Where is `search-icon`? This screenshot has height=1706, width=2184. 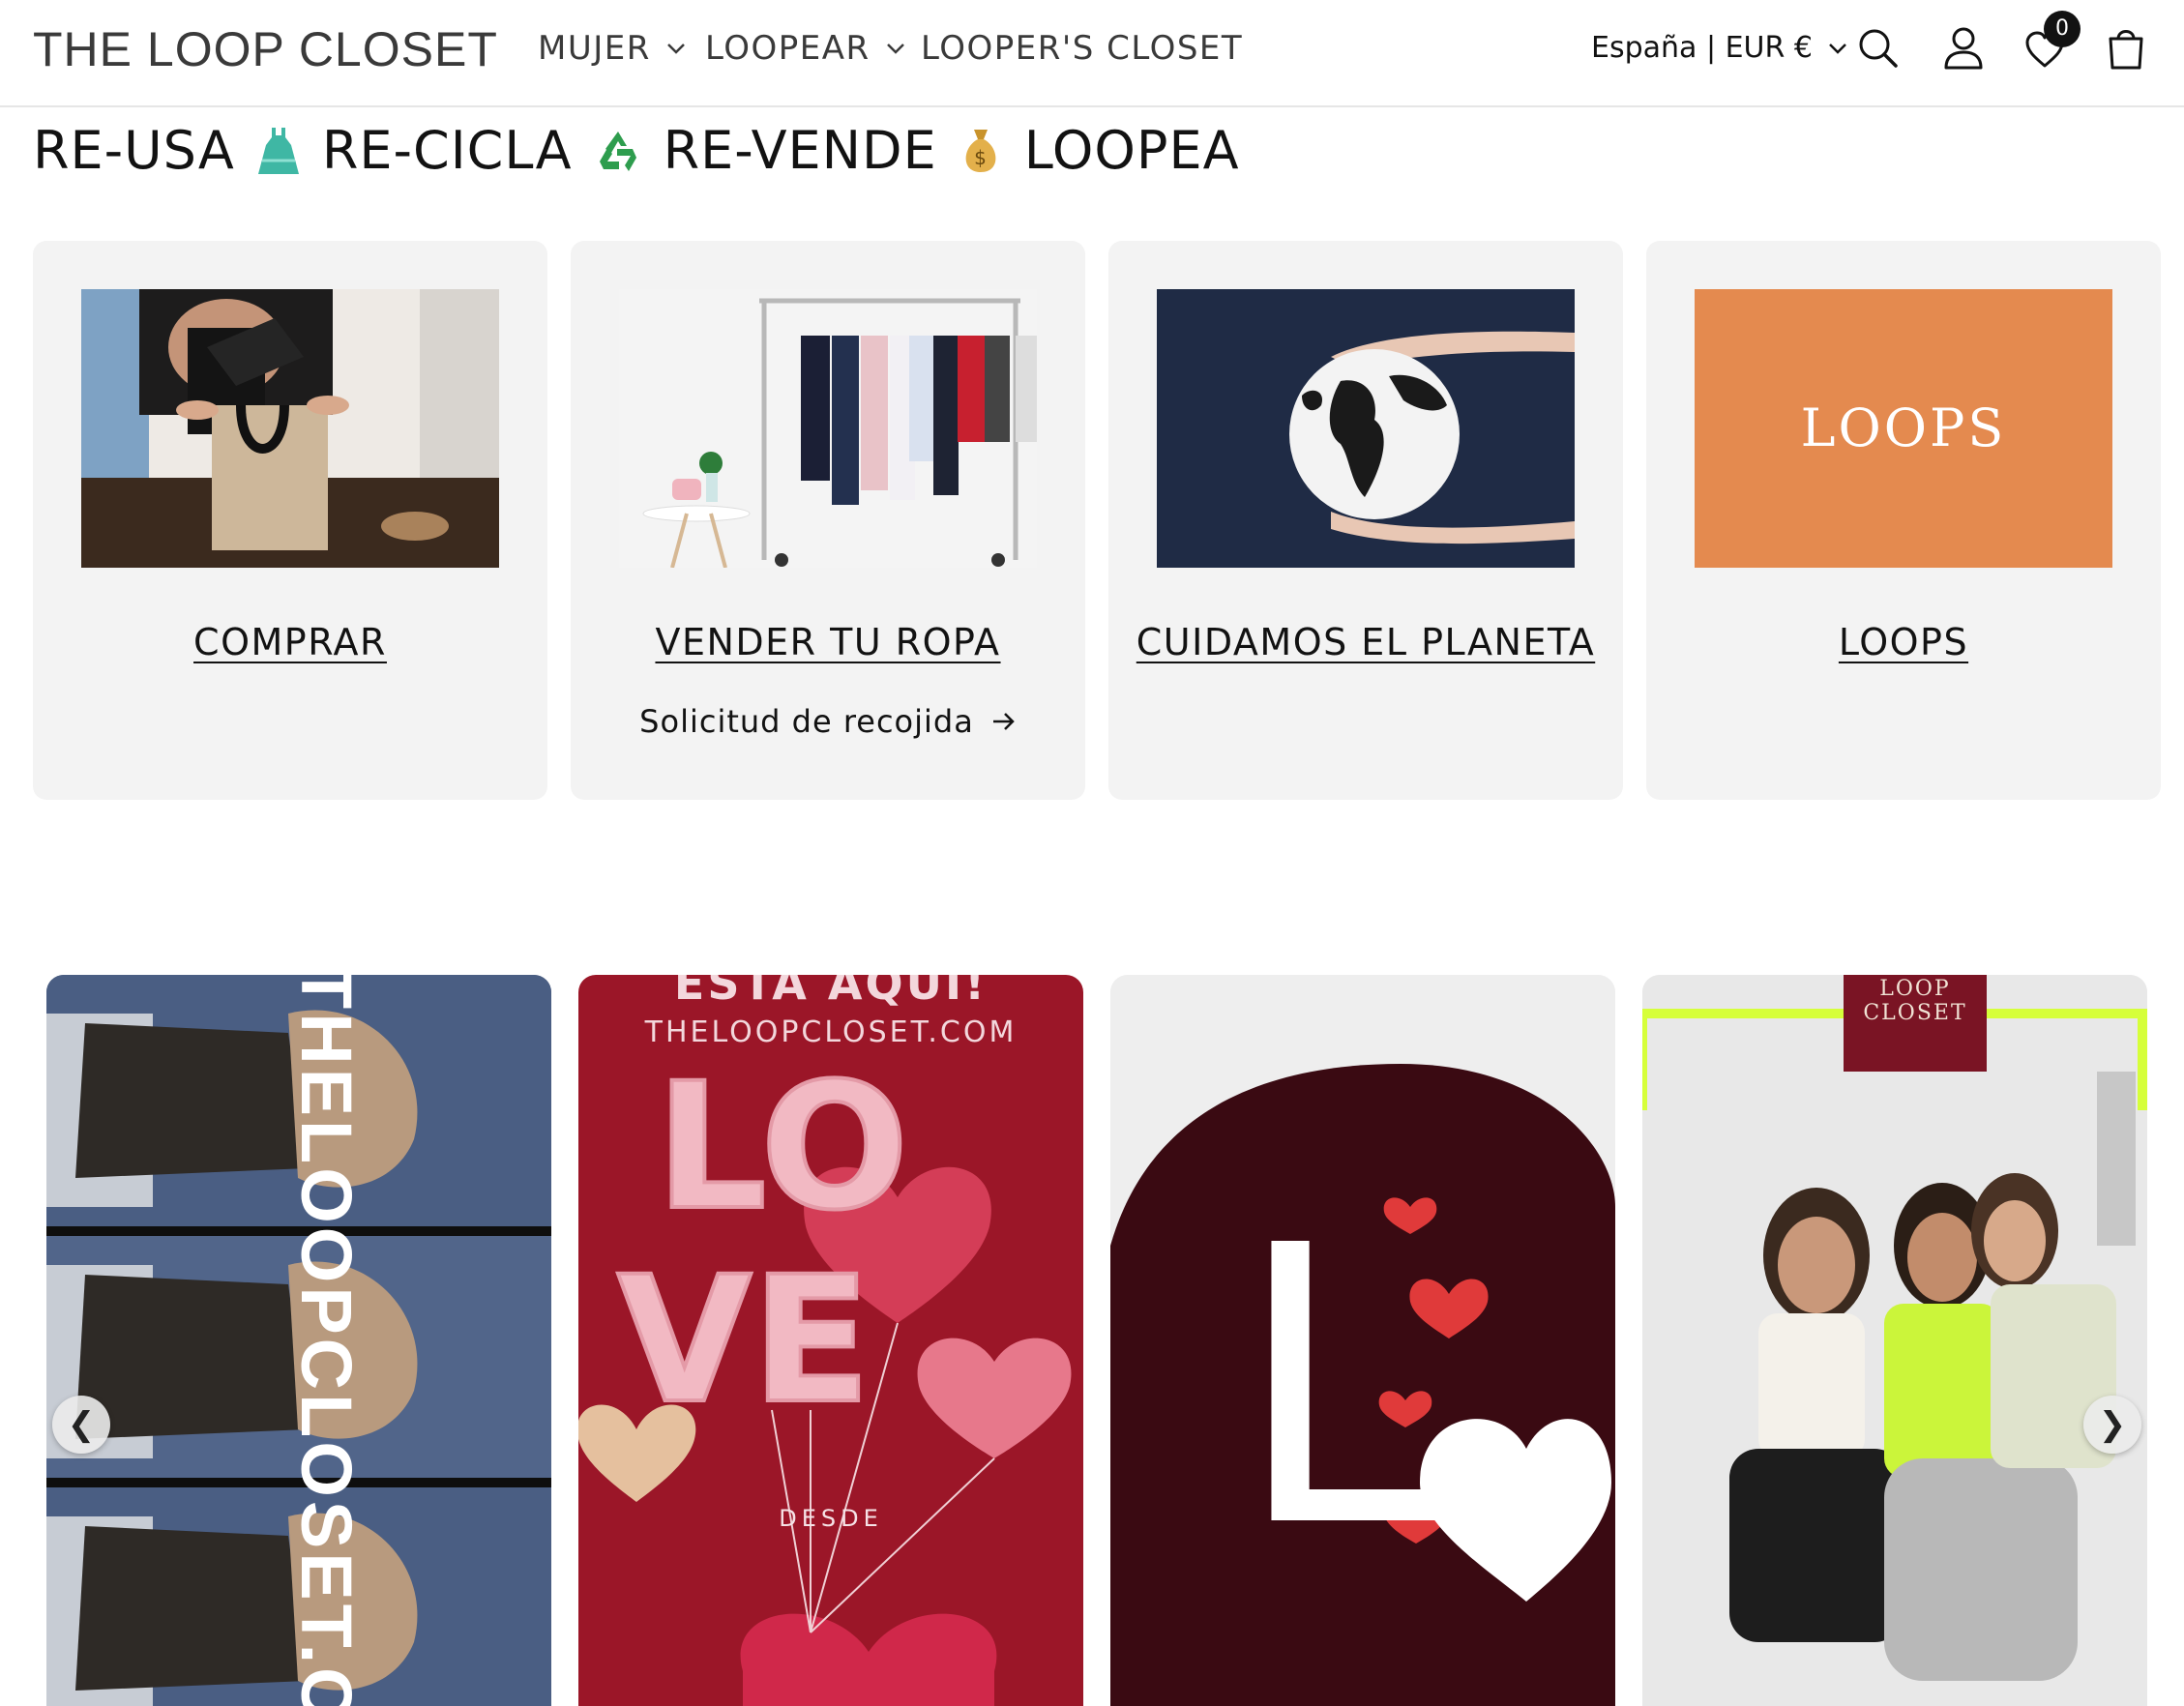
search-icon is located at coordinates (1878, 48).